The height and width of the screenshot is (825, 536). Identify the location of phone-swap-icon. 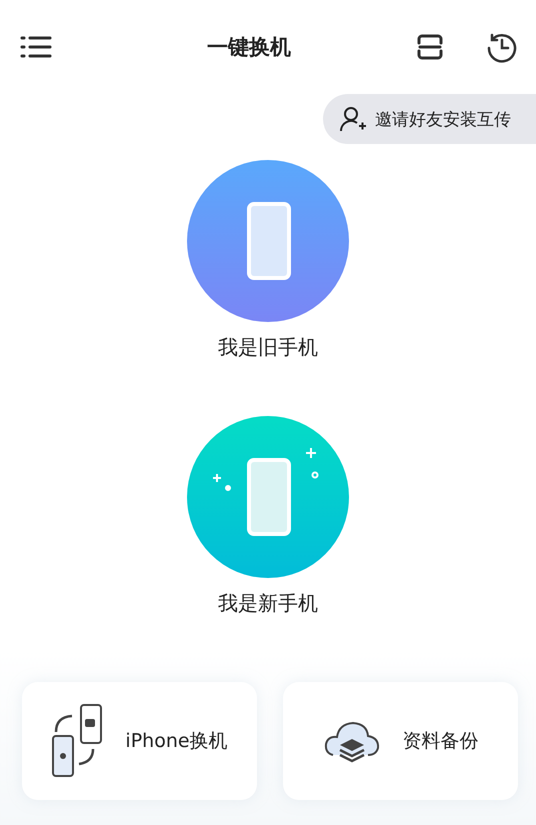
(77, 741).